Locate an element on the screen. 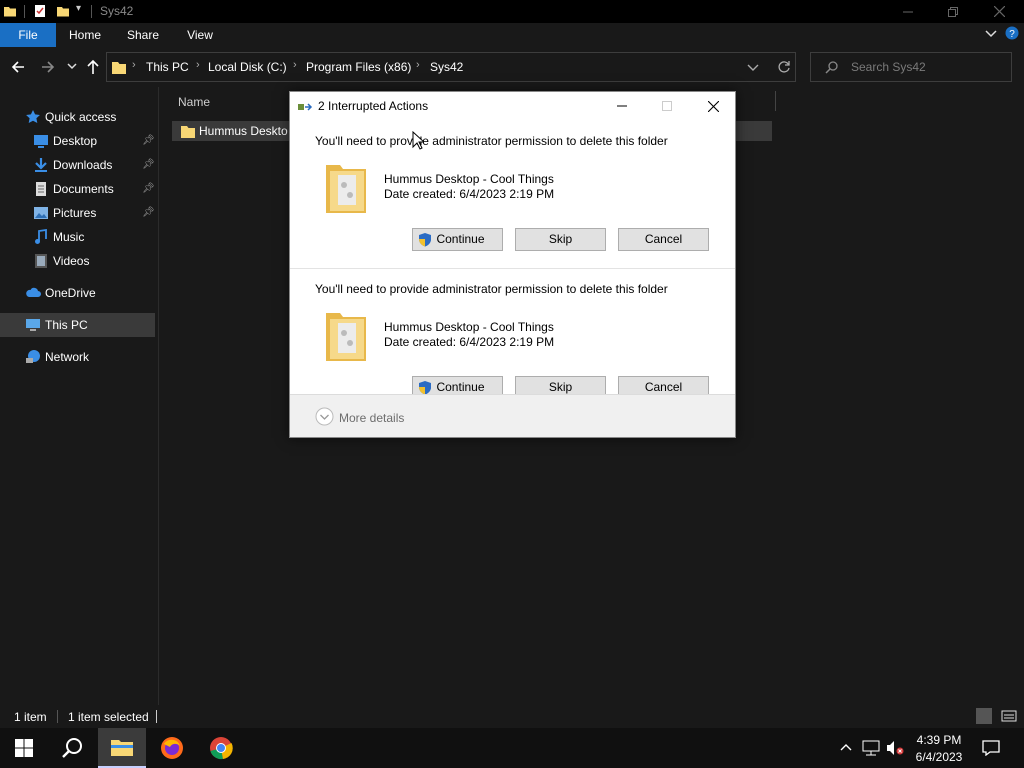 This screenshot has width=1024, height=768. expand-ribbon-icon is located at coordinates (991, 33).